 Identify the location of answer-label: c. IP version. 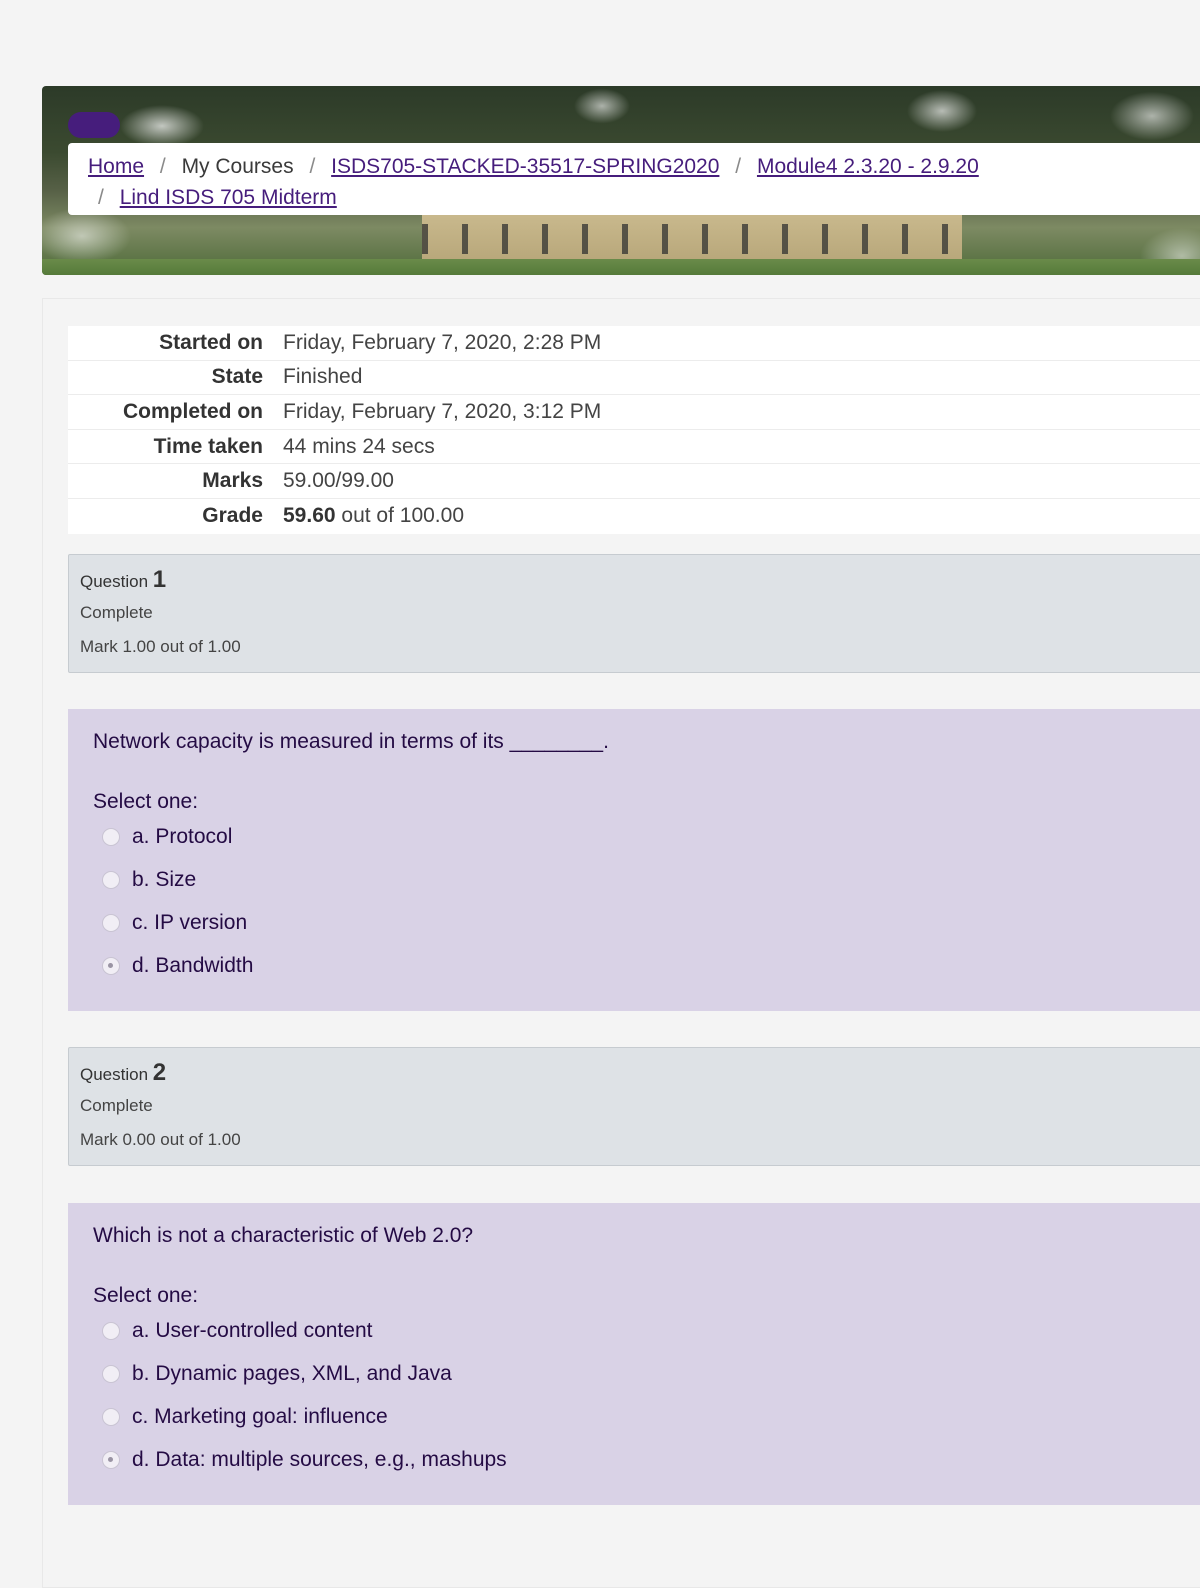
(190, 922).